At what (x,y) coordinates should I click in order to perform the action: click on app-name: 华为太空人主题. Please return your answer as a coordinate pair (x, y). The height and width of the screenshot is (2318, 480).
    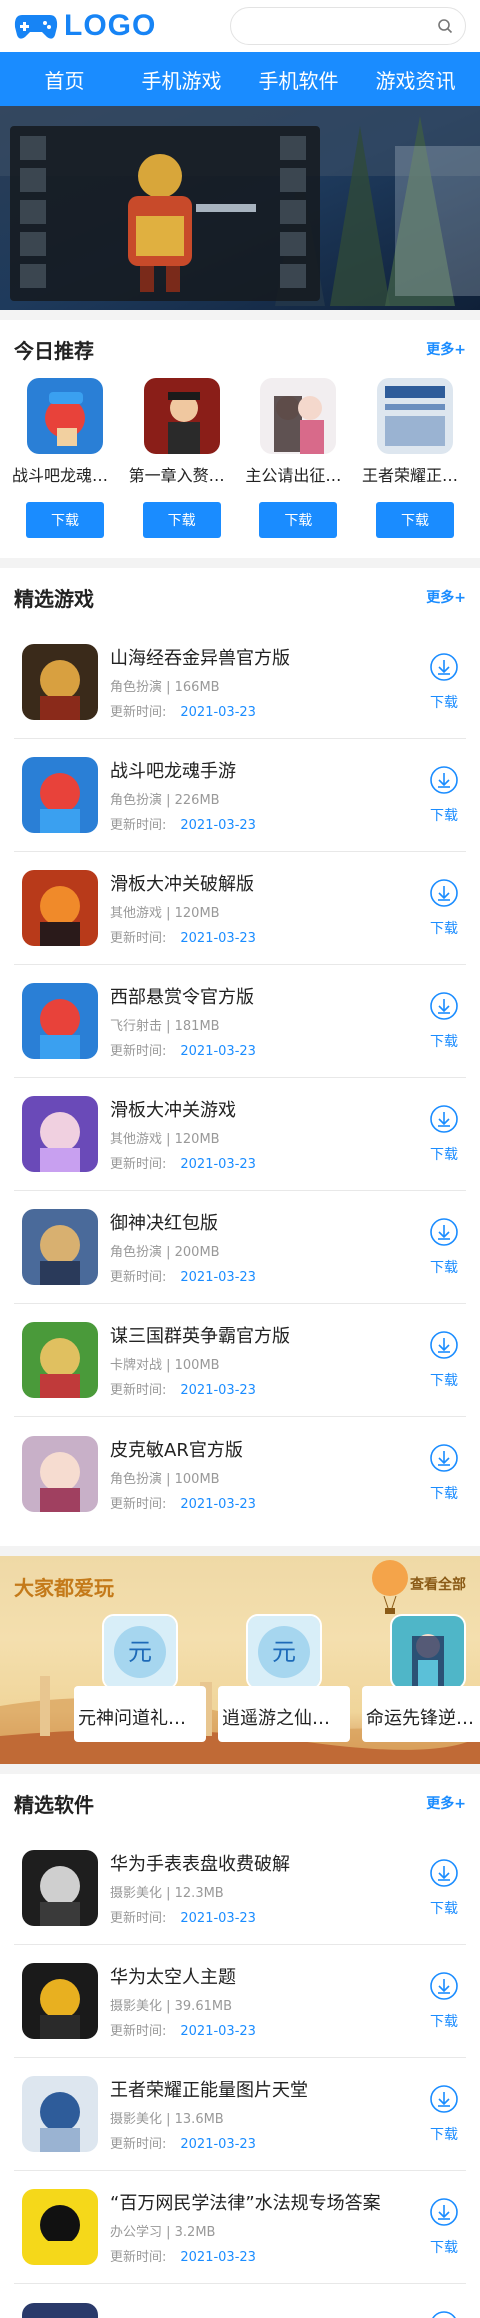
    Looking at the image, I should click on (260, 1976).